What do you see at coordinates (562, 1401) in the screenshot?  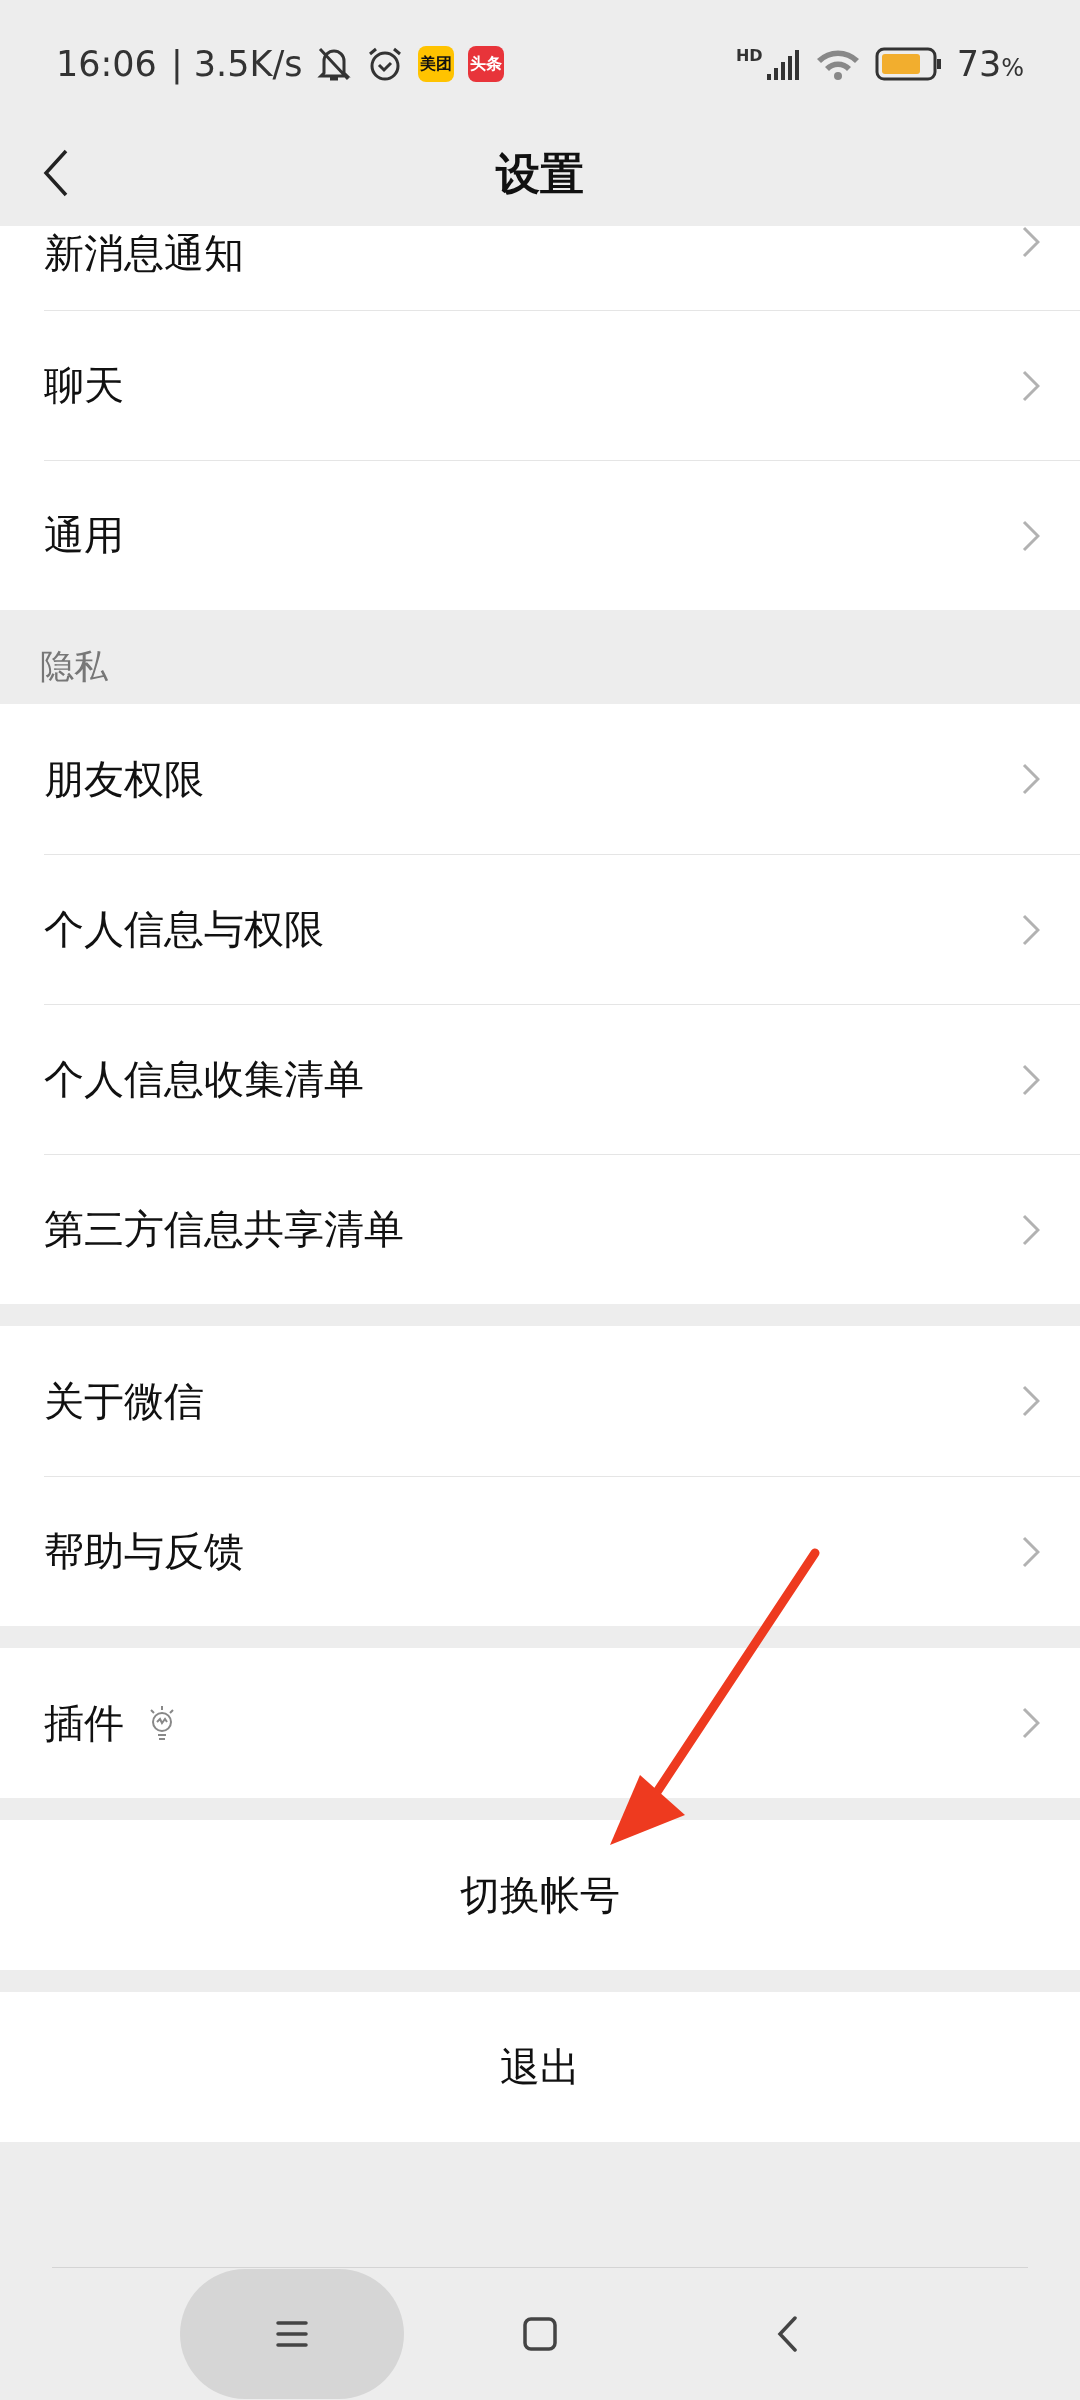 I see `settings-row: 关于微信` at bounding box center [562, 1401].